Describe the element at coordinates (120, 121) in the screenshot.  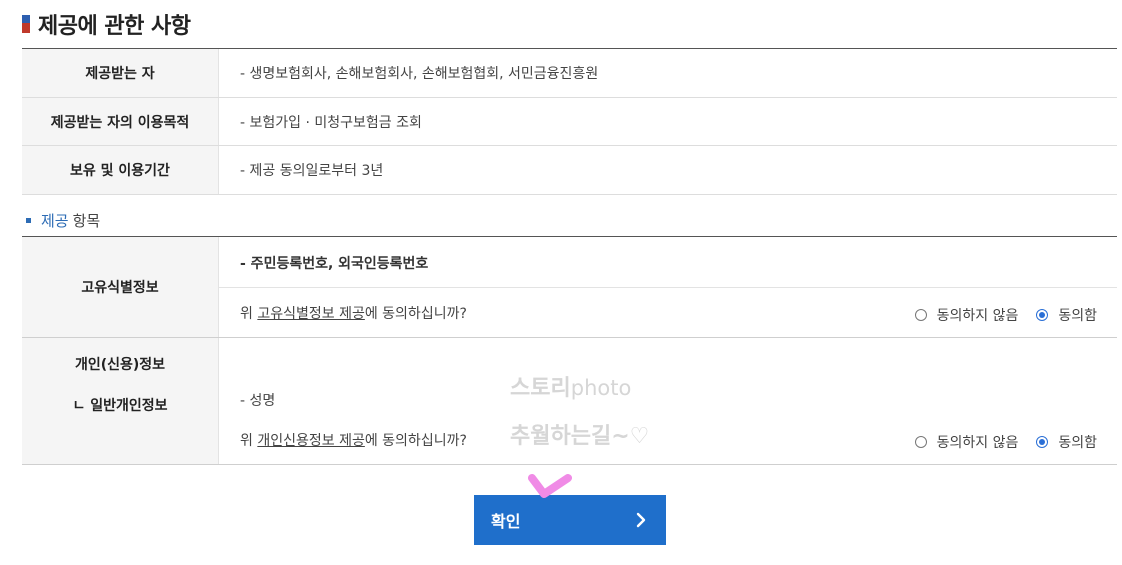
I see `row-header-purpose: 제공받는 자의 이용목적` at that location.